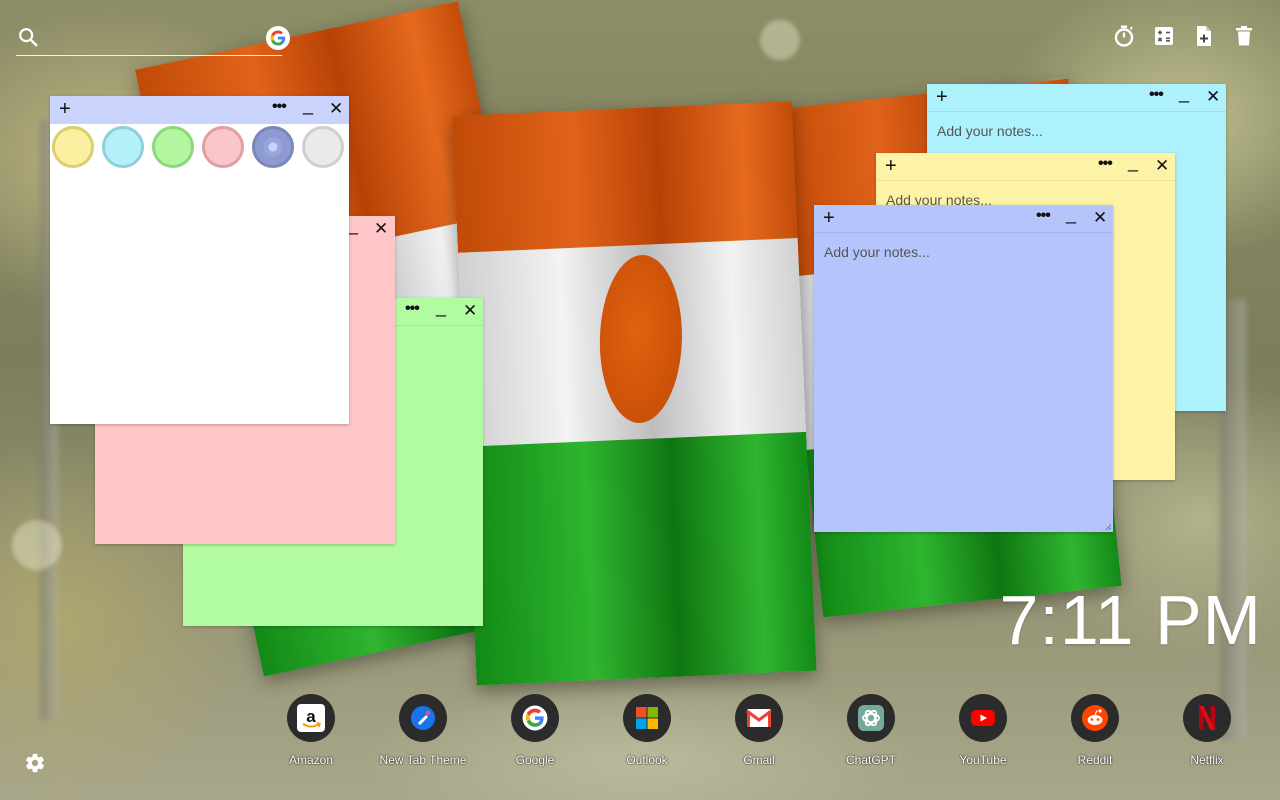  I want to click on shortcut-icon-bg: a, so click(311, 718).